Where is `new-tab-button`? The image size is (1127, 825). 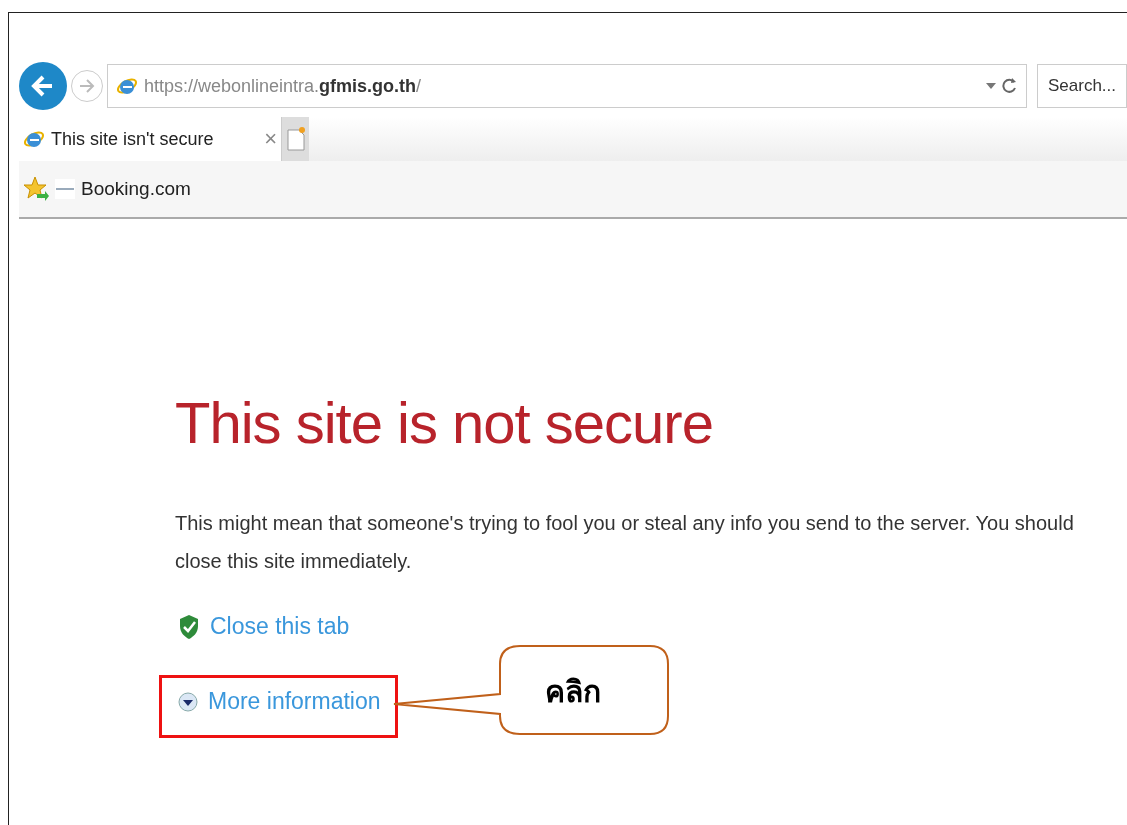
new-tab-button is located at coordinates (295, 139).